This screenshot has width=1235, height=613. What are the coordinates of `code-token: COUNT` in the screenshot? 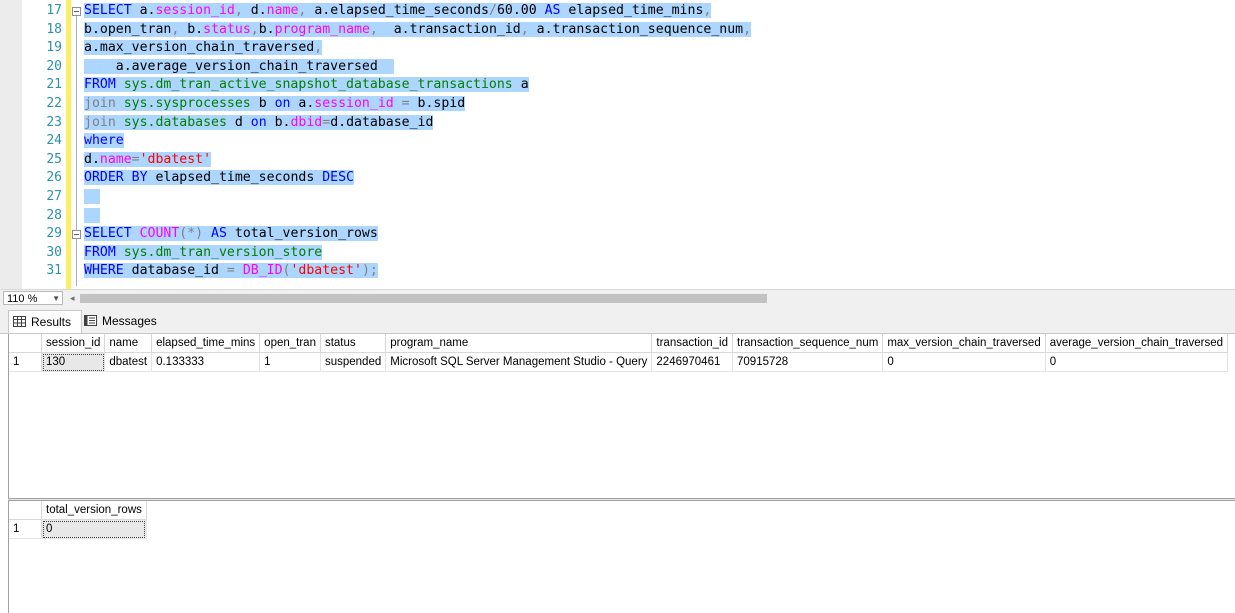 It's located at (159, 234).